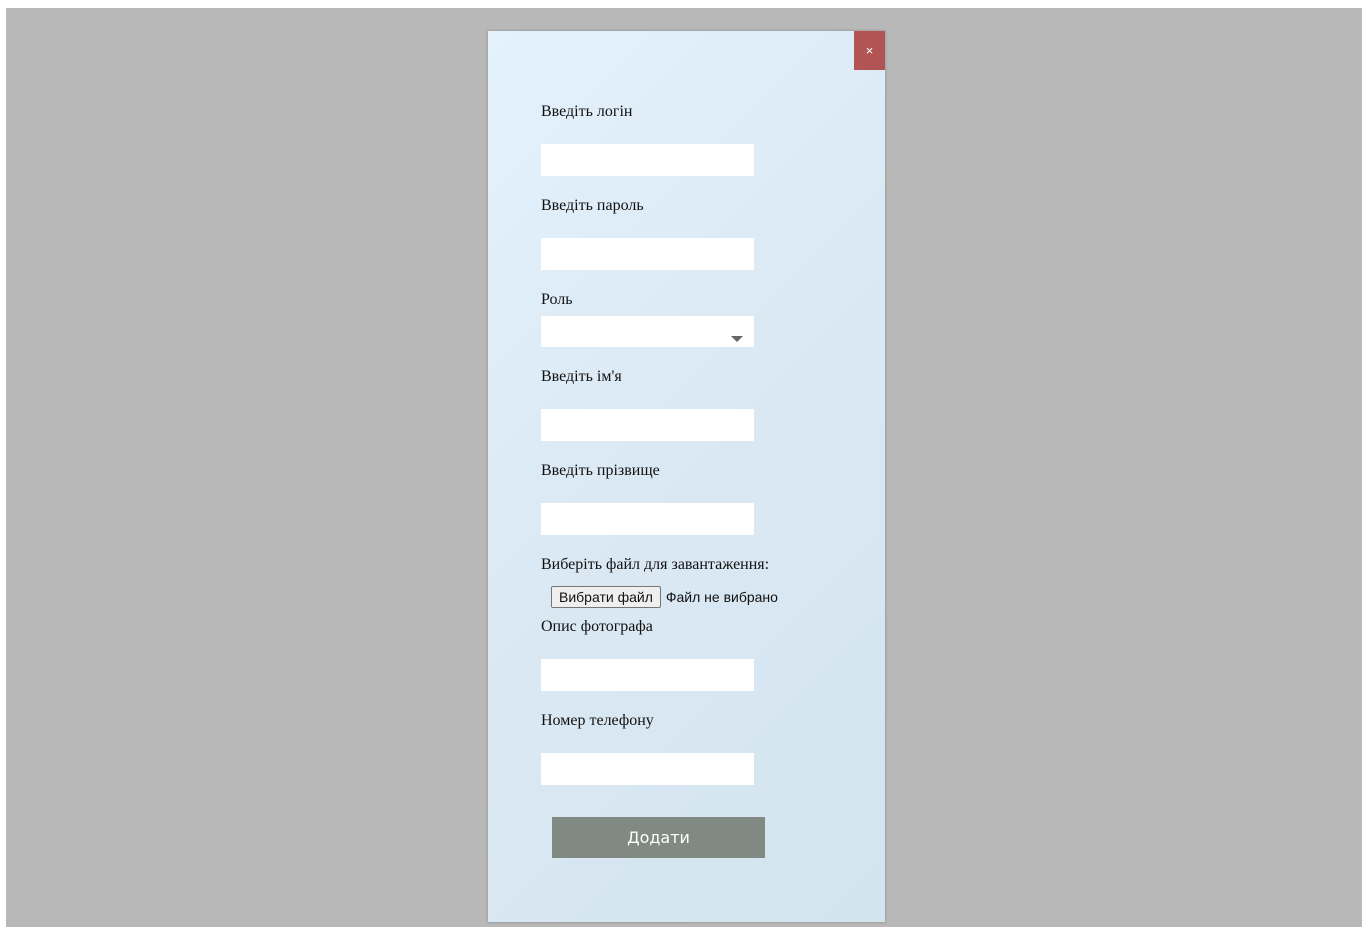  What do you see at coordinates (647, 675) in the screenshot?
I see `photo-description-input` at bounding box center [647, 675].